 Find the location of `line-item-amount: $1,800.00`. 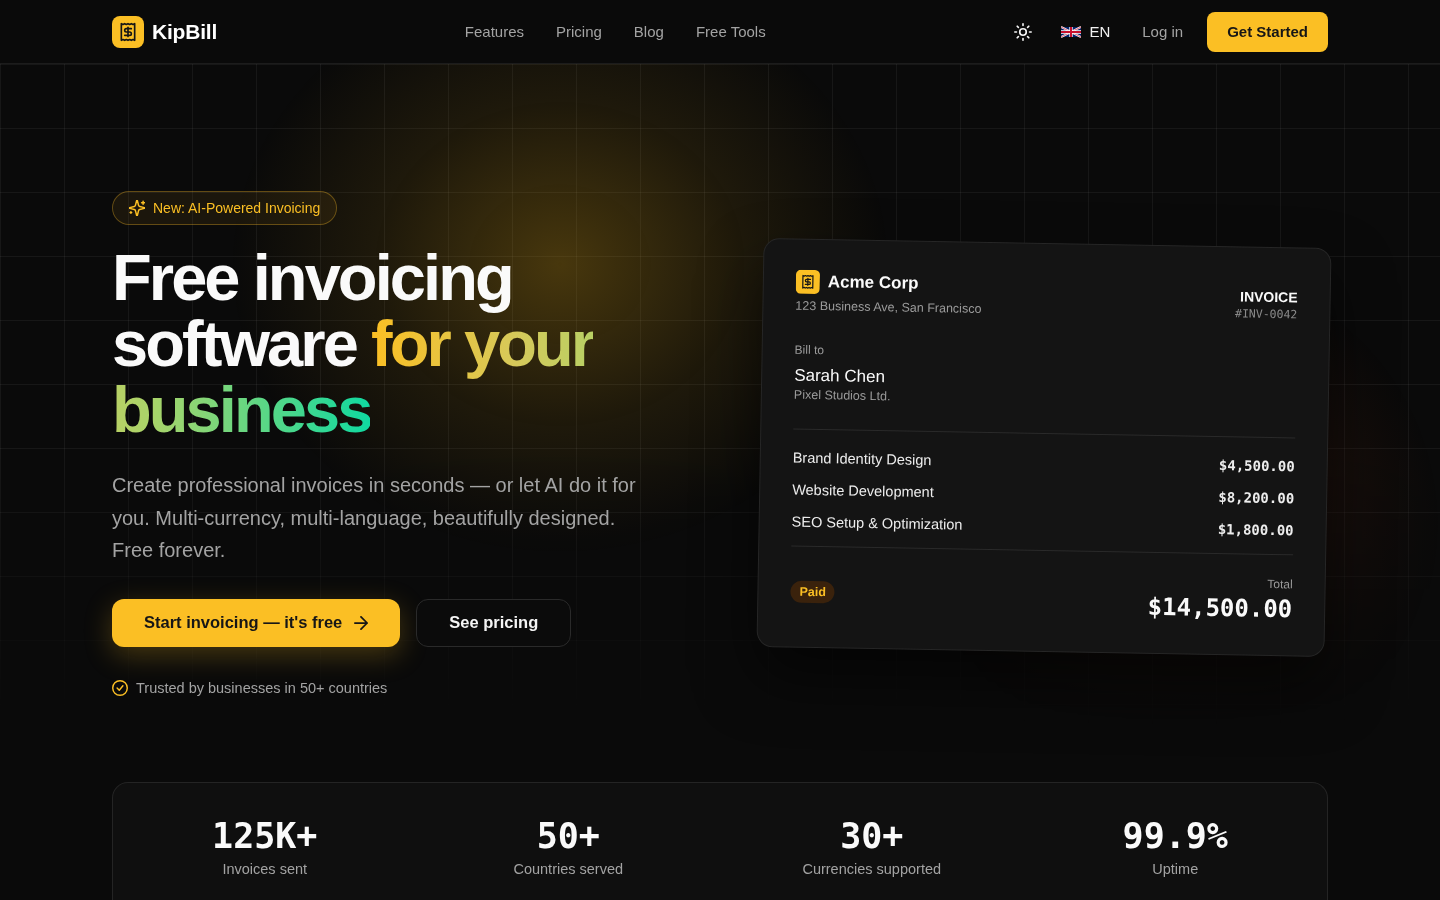

line-item-amount: $1,800.00 is located at coordinates (1255, 529).